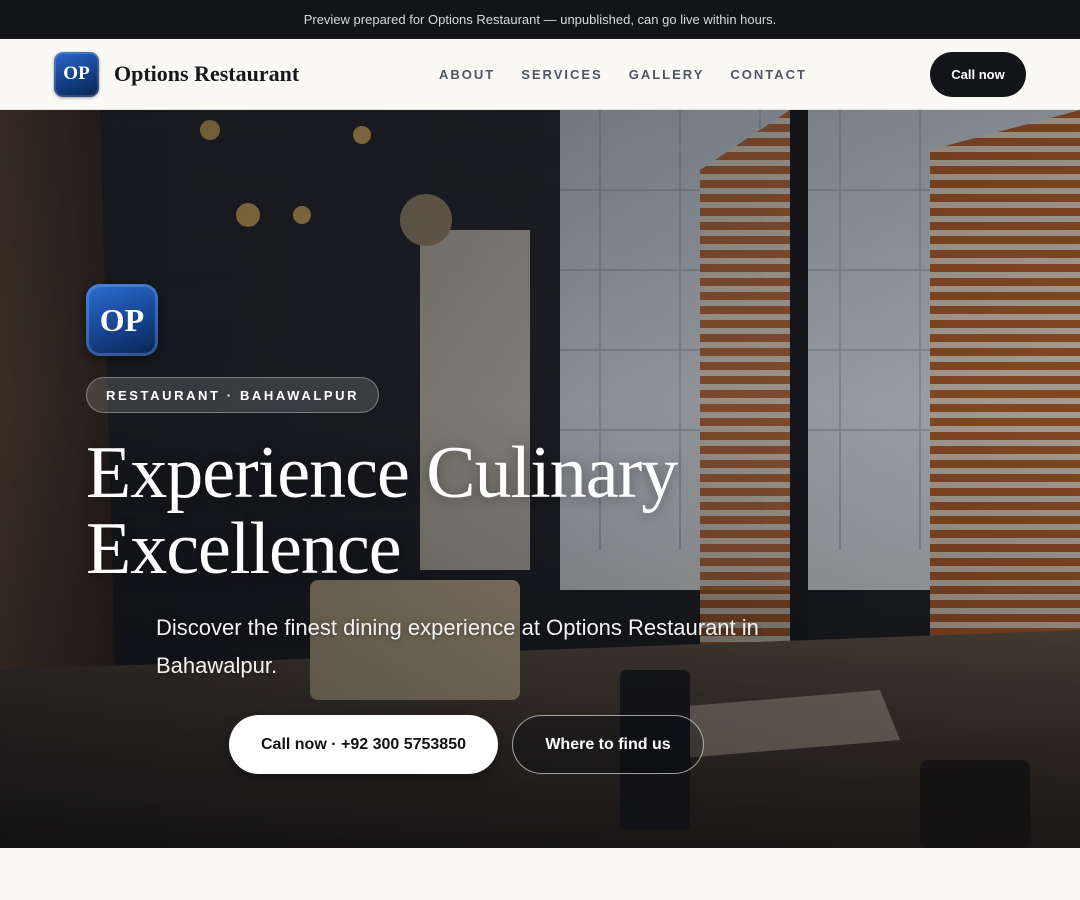  Describe the element at coordinates (608, 744) in the screenshot. I see `hero-location-button: Where to find us` at that location.